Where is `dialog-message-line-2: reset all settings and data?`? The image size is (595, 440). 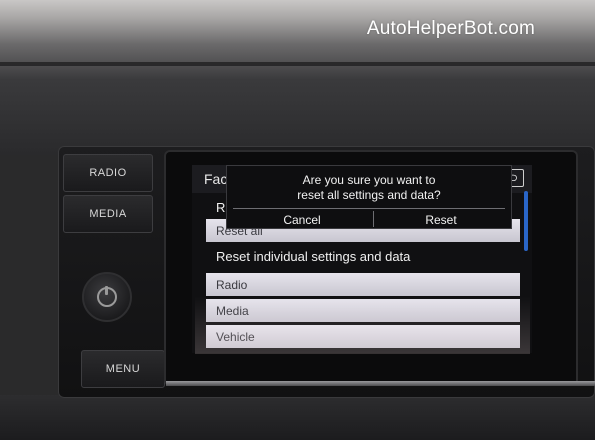 dialog-message-line-2: reset all settings and data? is located at coordinates (369, 195).